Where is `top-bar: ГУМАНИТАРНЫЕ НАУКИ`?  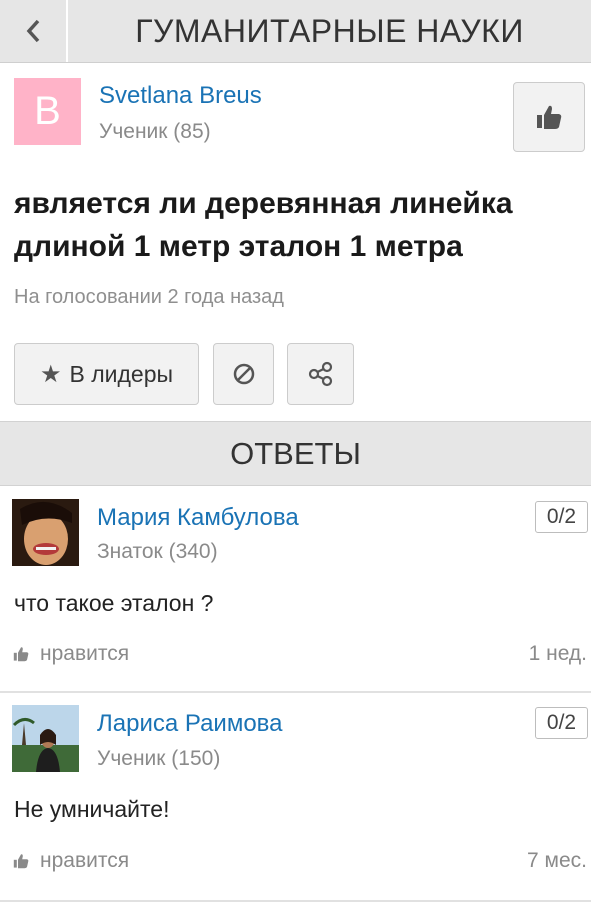 top-bar: ГУМАНИТАРНЫЕ НАУКИ is located at coordinates (295, 31).